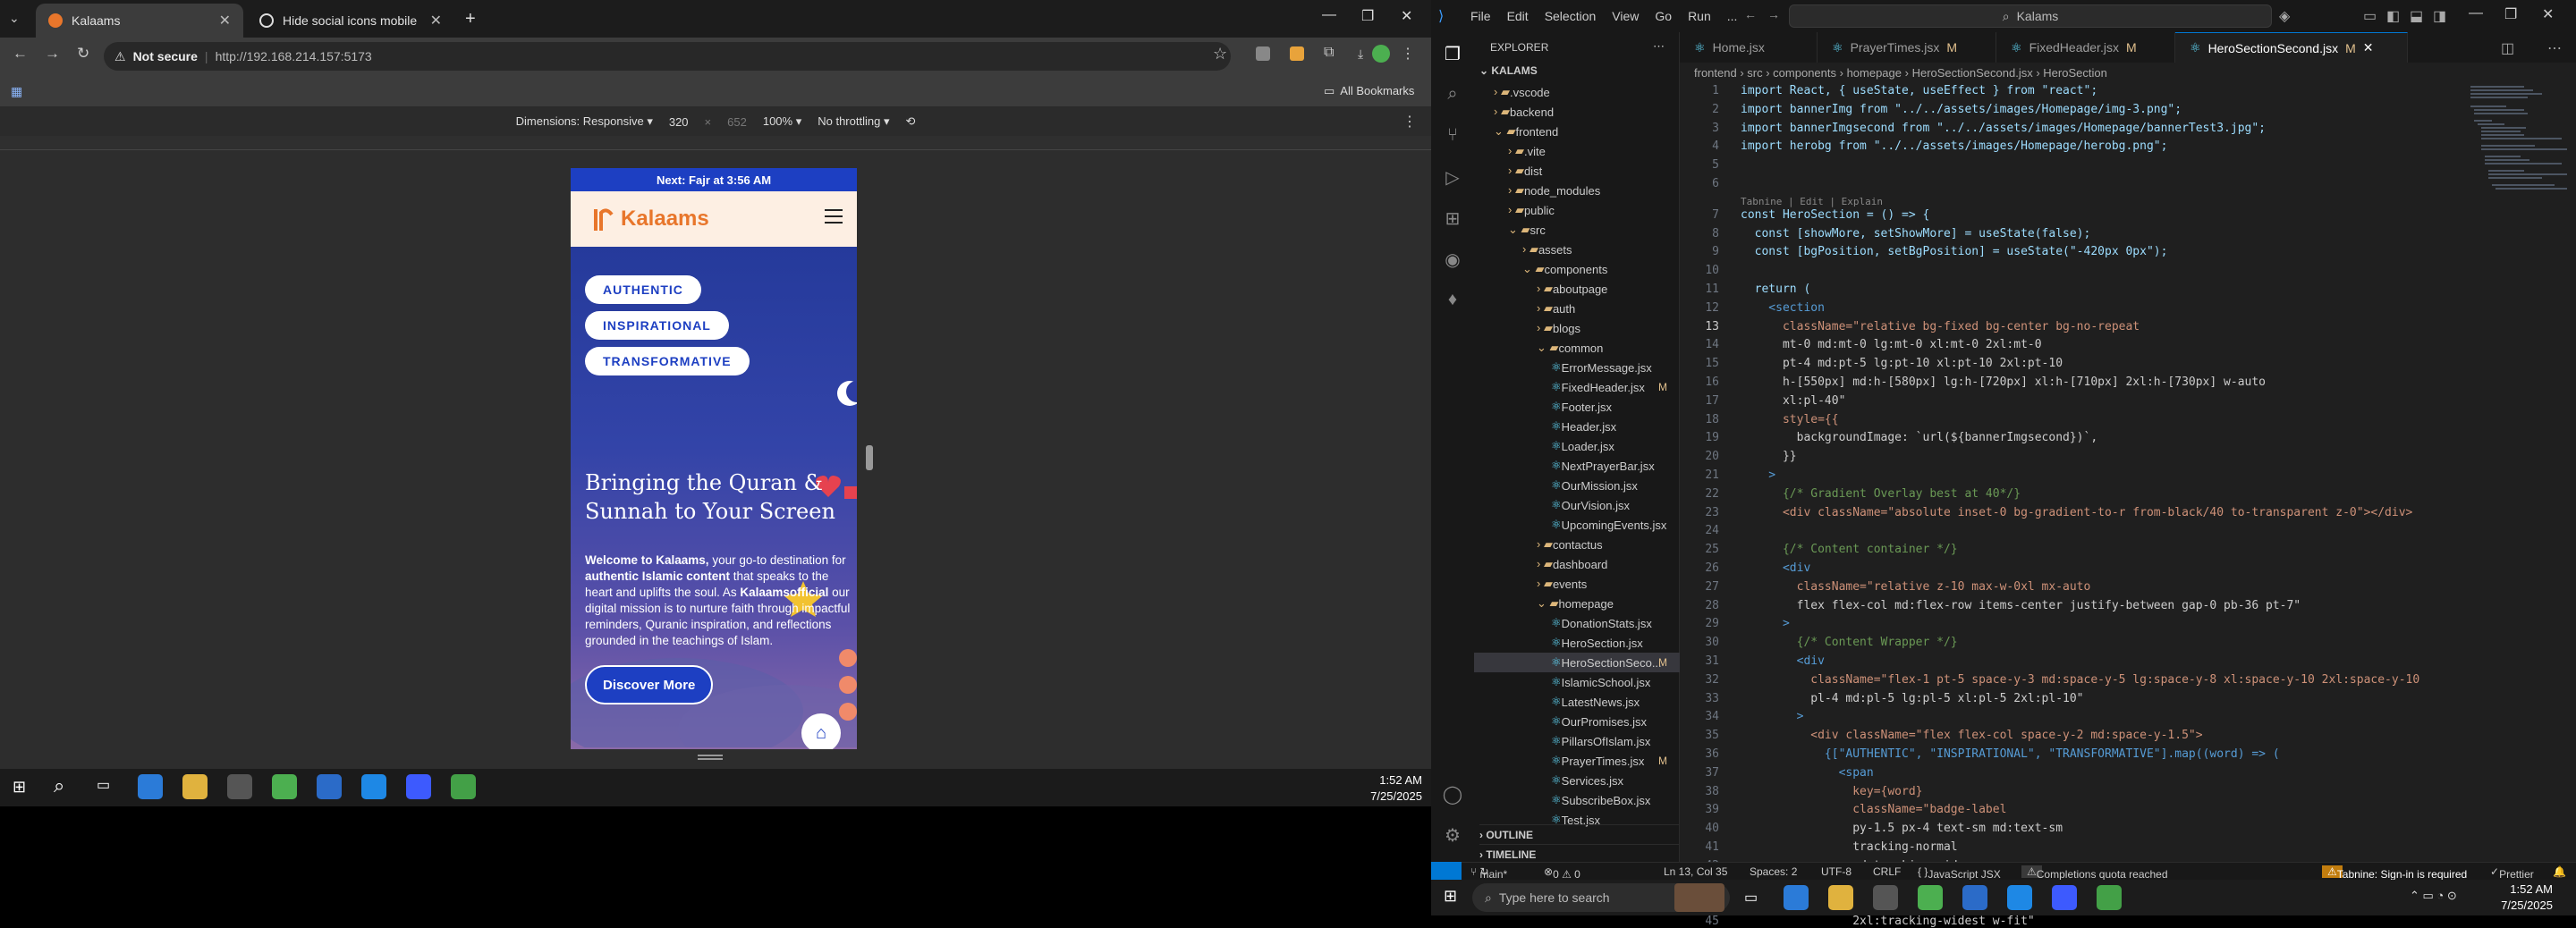 The width and height of the screenshot is (2576, 928). What do you see at coordinates (1972, 73) in the screenshot?
I see `crumb: HeroSectionSecond.jsx` at bounding box center [1972, 73].